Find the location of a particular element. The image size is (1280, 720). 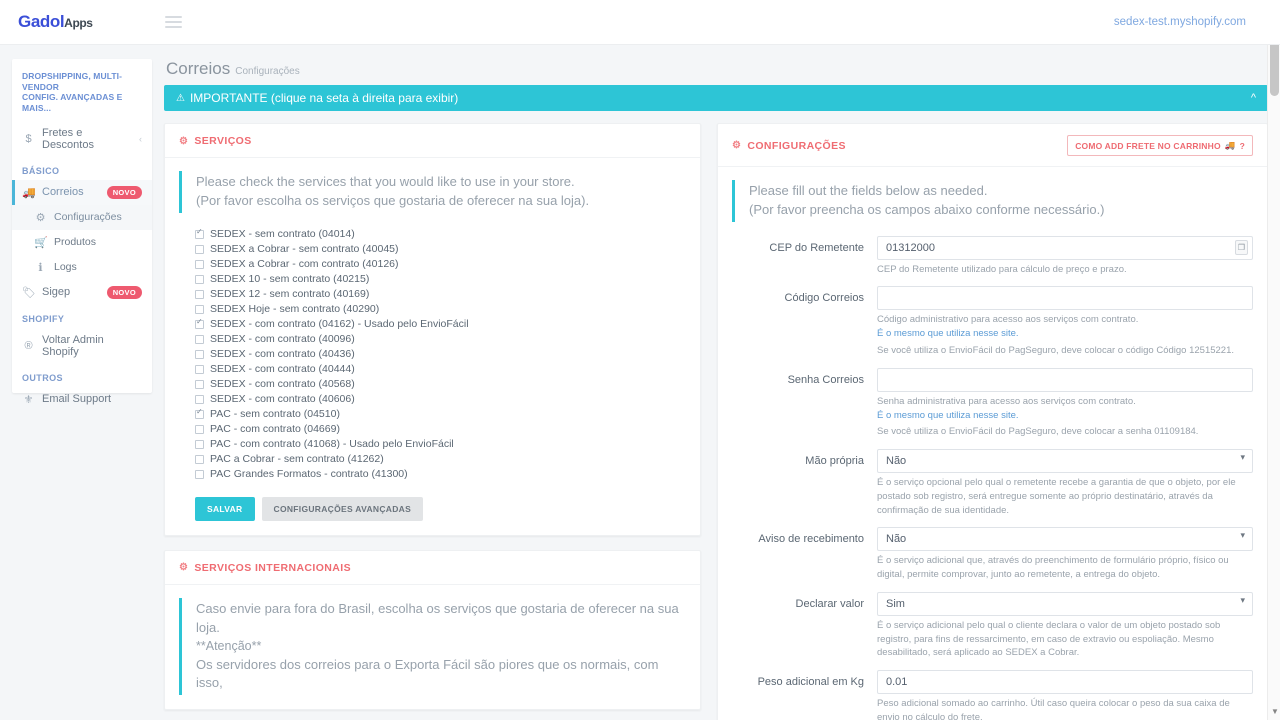

servicos-button-row: SALVAR CONFIGURAÇÕES AVANÇADAS is located at coordinates (432, 508).